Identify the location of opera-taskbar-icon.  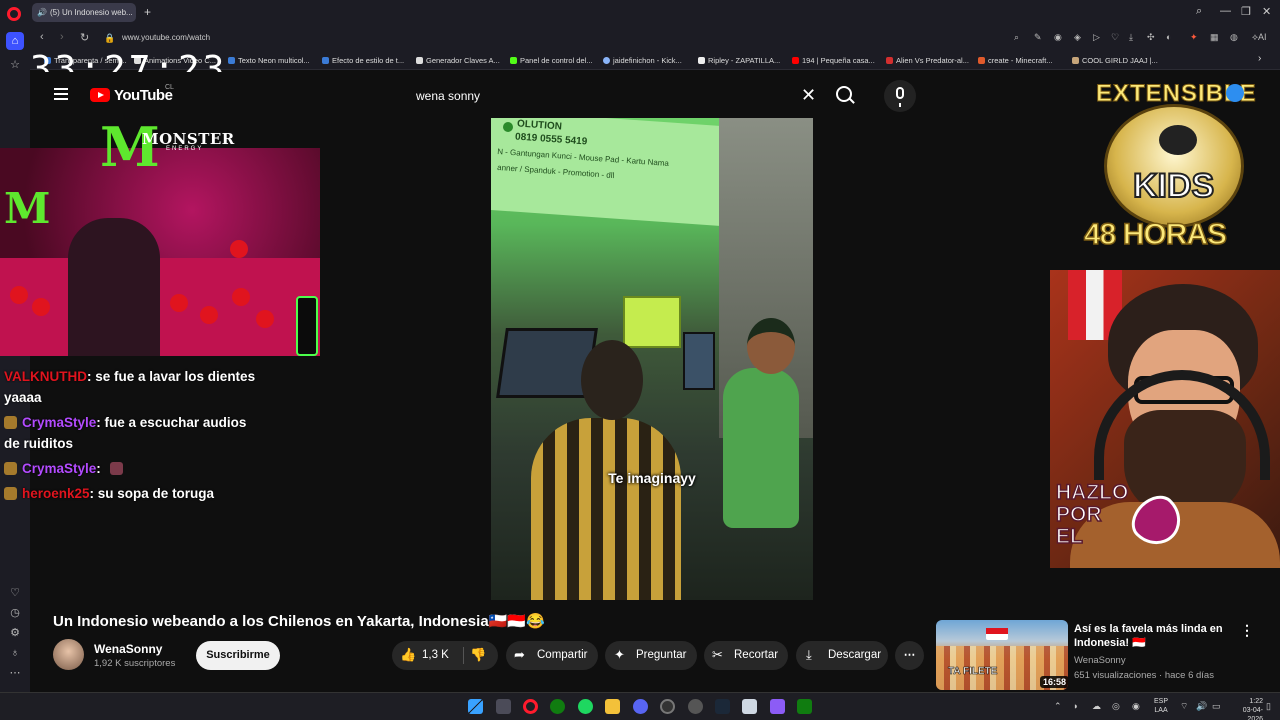
(530, 706).